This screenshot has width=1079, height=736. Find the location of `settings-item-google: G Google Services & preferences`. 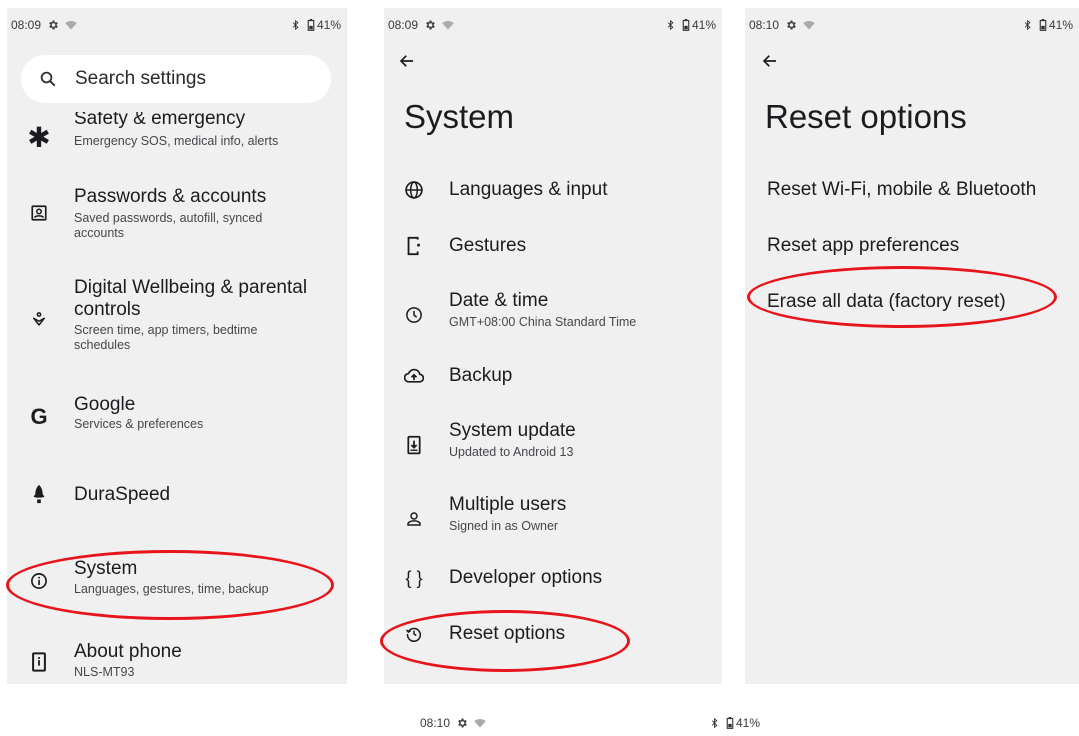

settings-item-google: G Google Services & preferences is located at coordinates (177, 416).